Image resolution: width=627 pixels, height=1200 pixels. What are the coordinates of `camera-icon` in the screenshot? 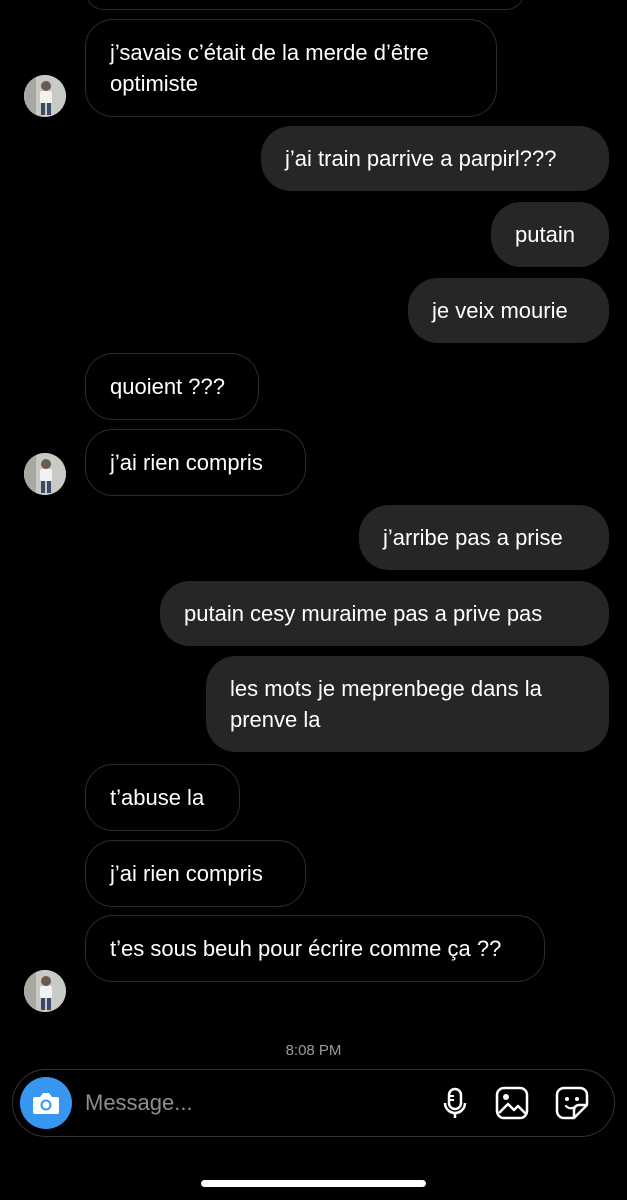 It's located at (46, 1103).